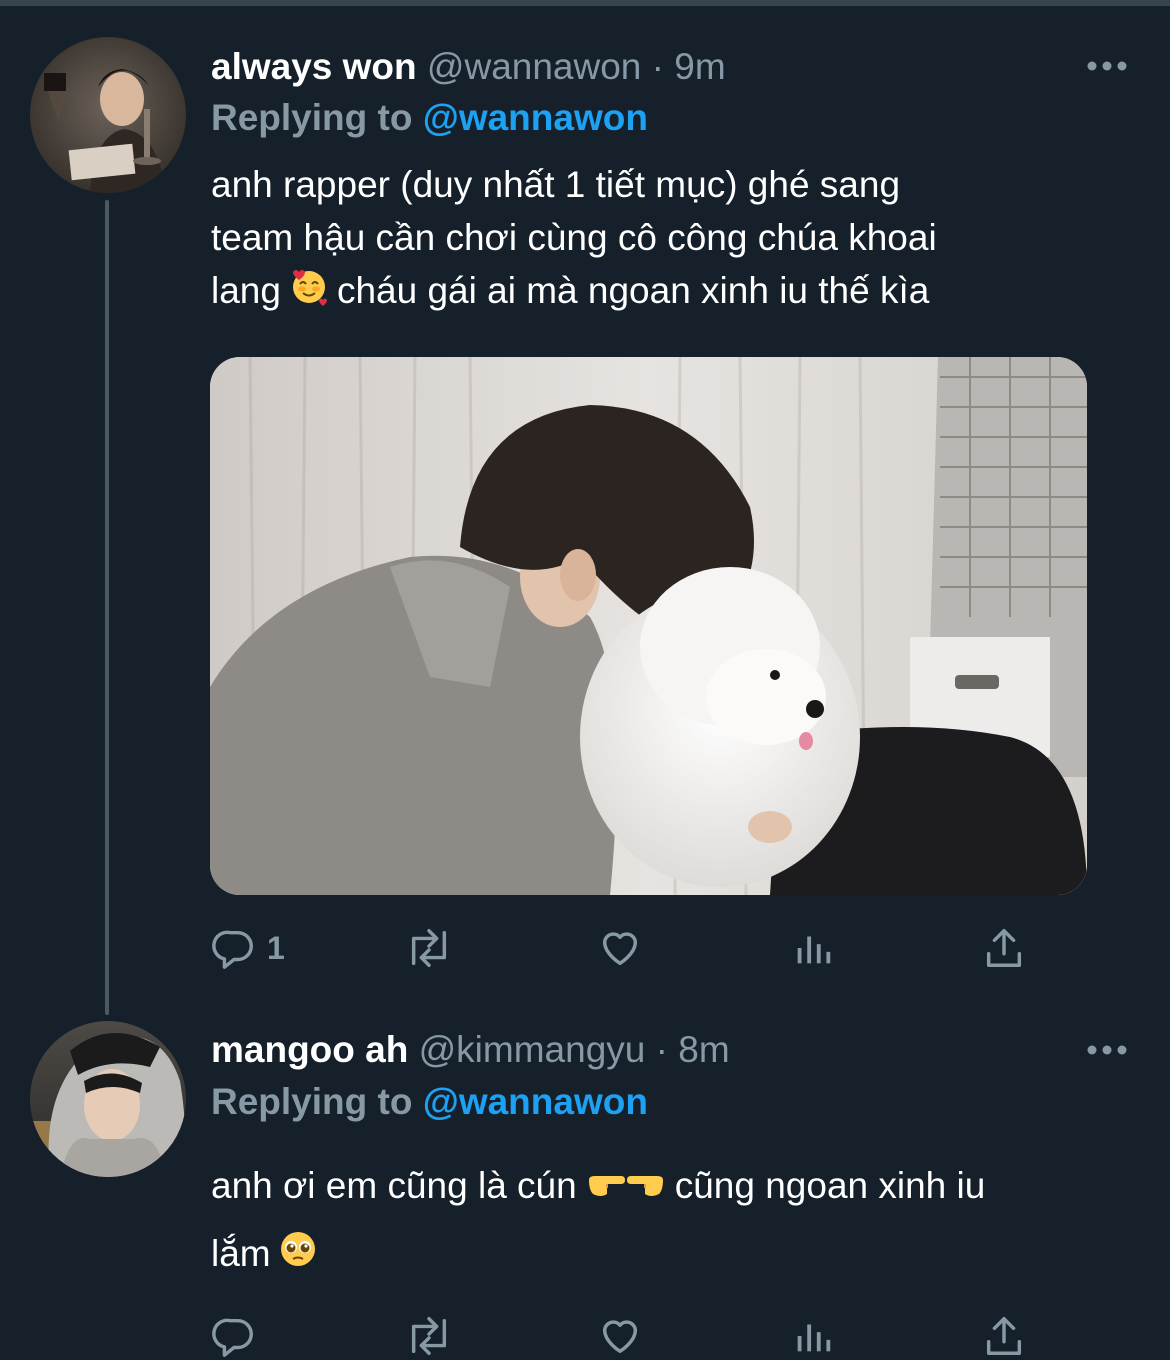  I want to click on tweet-text-line: lắm, so click(241, 1254).